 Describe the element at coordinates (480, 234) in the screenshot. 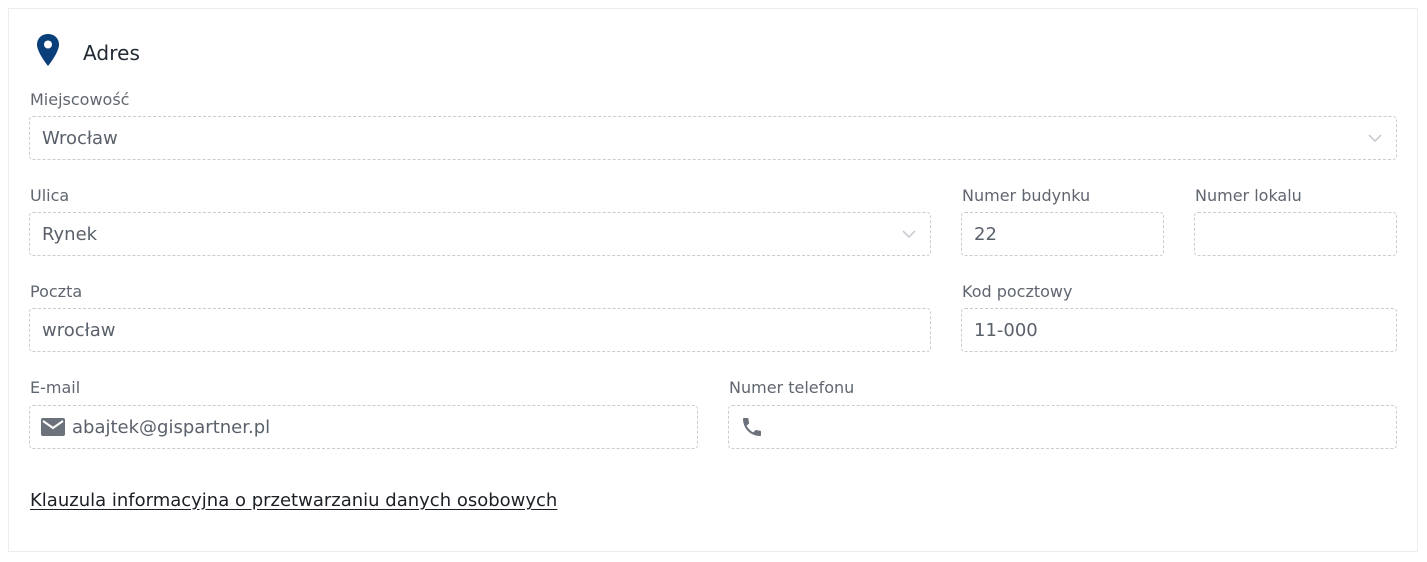

I see `street-select: Rynek` at that location.